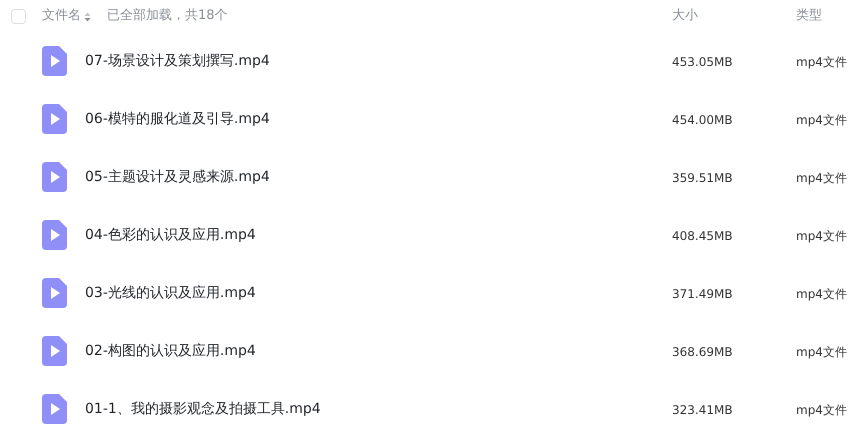 The image size is (865, 430). Describe the element at coordinates (177, 61) in the screenshot. I see `file-name: 07-场景设计及策划撰写.mp4` at that location.